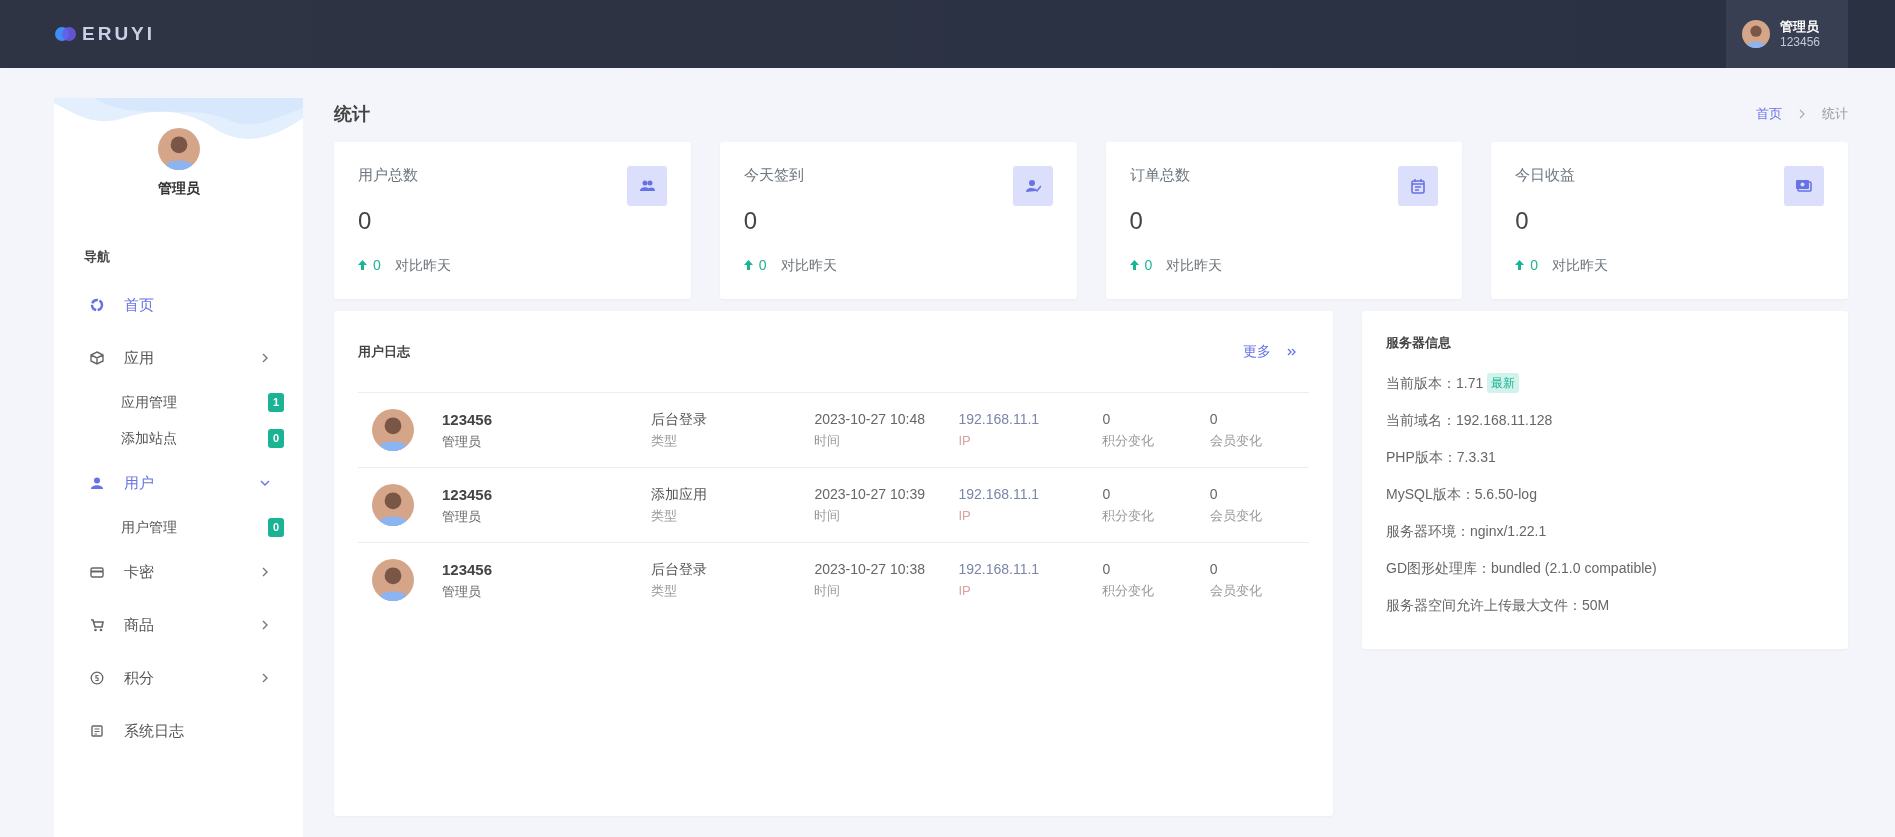 This screenshot has height=837, width=1895. What do you see at coordinates (1503, 383) in the screenshot?
I see `status-badge: 最新` at bounding box center [1503, 383].